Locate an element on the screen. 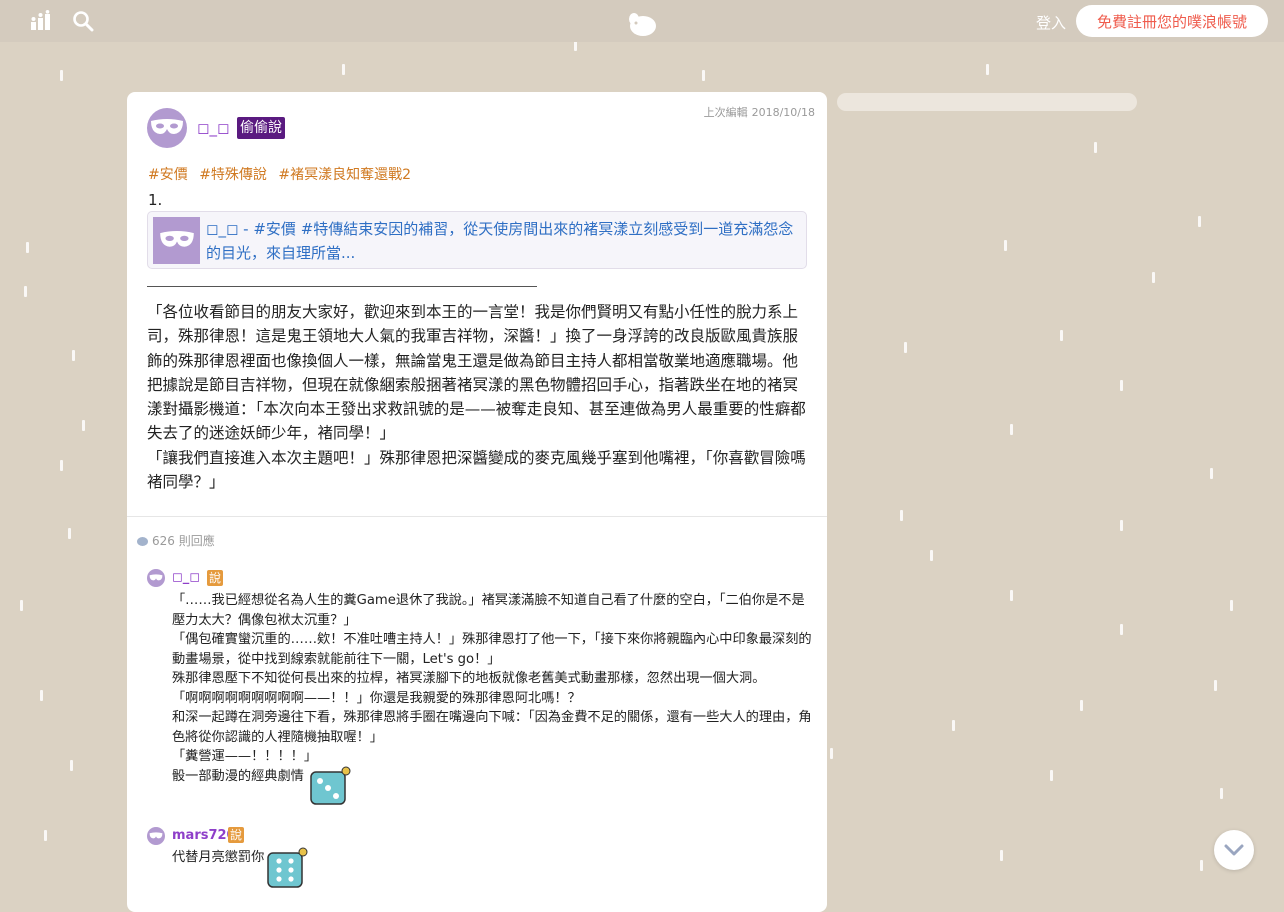 Image resolution: width=1284 pixels, height=912 pixels. login-link: 登入 is located at coordinates (1051, 22).